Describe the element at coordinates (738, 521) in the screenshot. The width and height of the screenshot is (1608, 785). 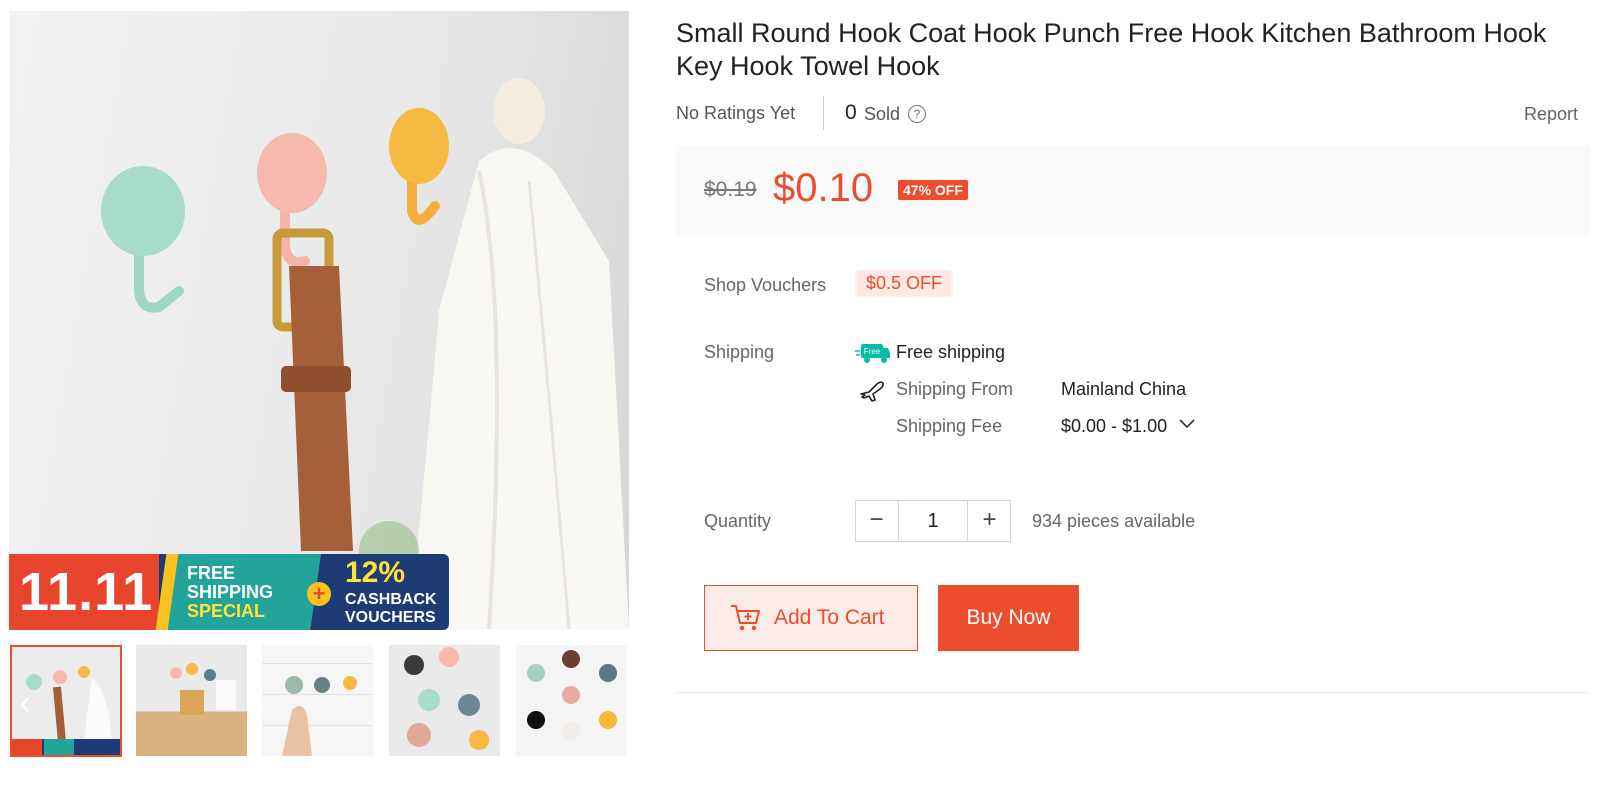
I see `quantity-label: Quantity` at that location.